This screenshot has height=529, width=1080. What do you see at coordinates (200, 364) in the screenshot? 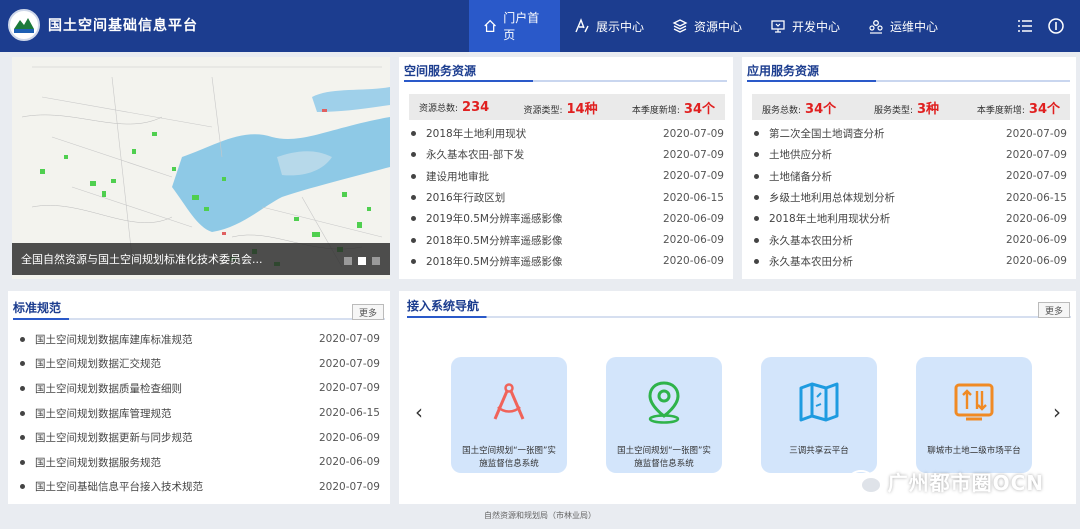
I see `list-item: 国土空间规划数据汇交规范 2020-07-09` at bounding box center [200, 364].